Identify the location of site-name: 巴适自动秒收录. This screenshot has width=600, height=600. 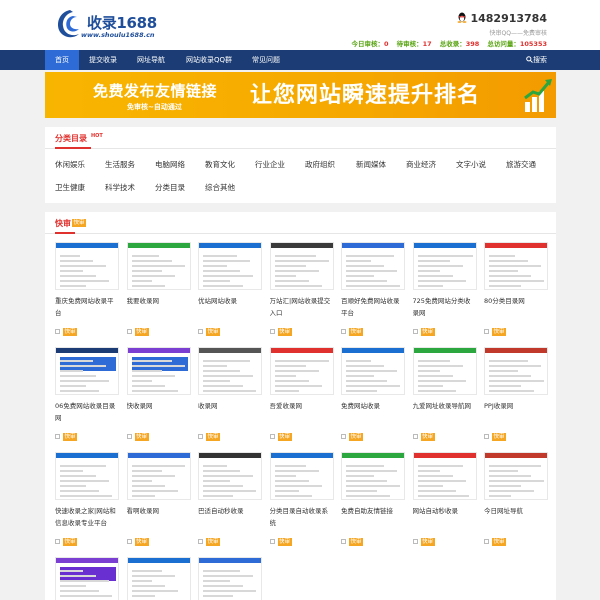
(230, 511).